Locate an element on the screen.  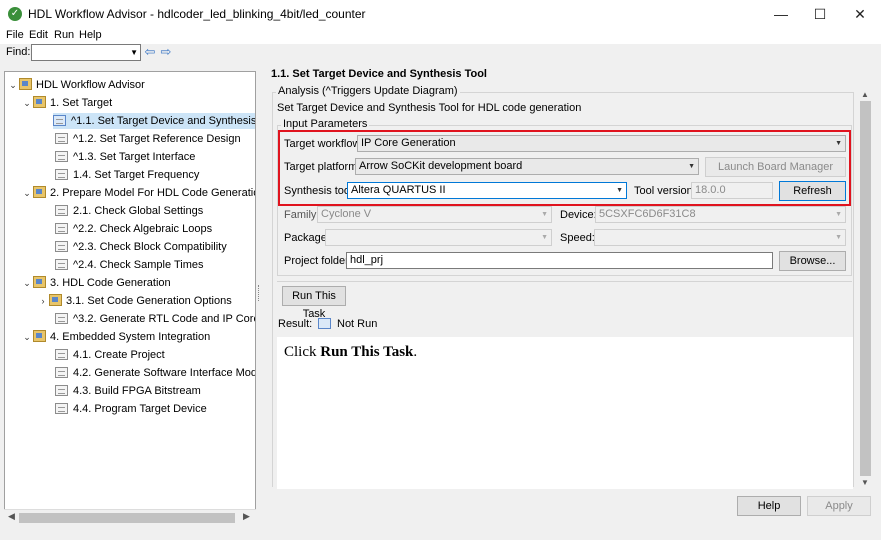
tree-root: ⌄ HDL Workflow Advisor is located at coordinates (76, 85).